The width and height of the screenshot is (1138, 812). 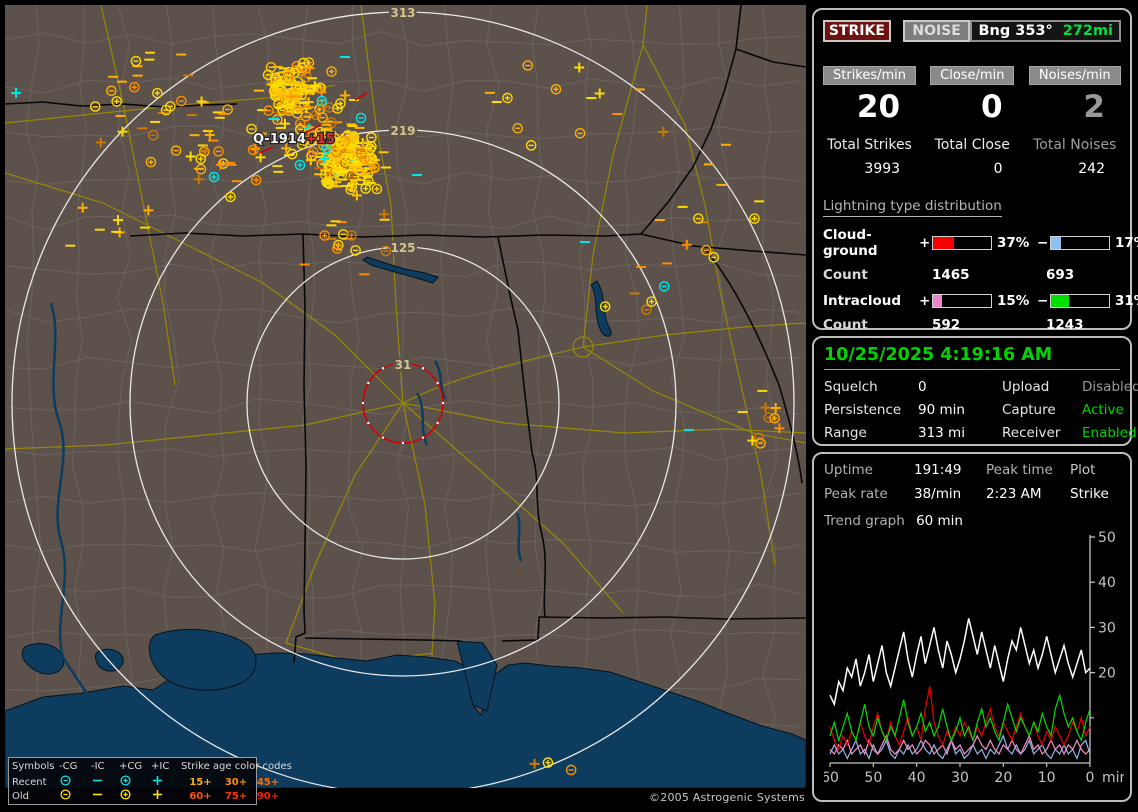 What do you see at coordinates (951, 275) in the screenshot?
I see `cg-plus-count: 1465` at bounding box center [951, 275].